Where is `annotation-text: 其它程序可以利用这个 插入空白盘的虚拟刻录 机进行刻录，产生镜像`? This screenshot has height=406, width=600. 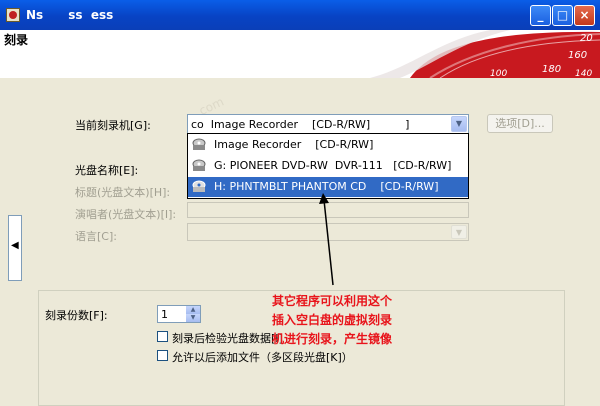 annotation-text: 其它程序可以利用这个 插入空白盘的虚拟刻录 机进行刻录，产生镜像 is located at coordinates (357, 320).